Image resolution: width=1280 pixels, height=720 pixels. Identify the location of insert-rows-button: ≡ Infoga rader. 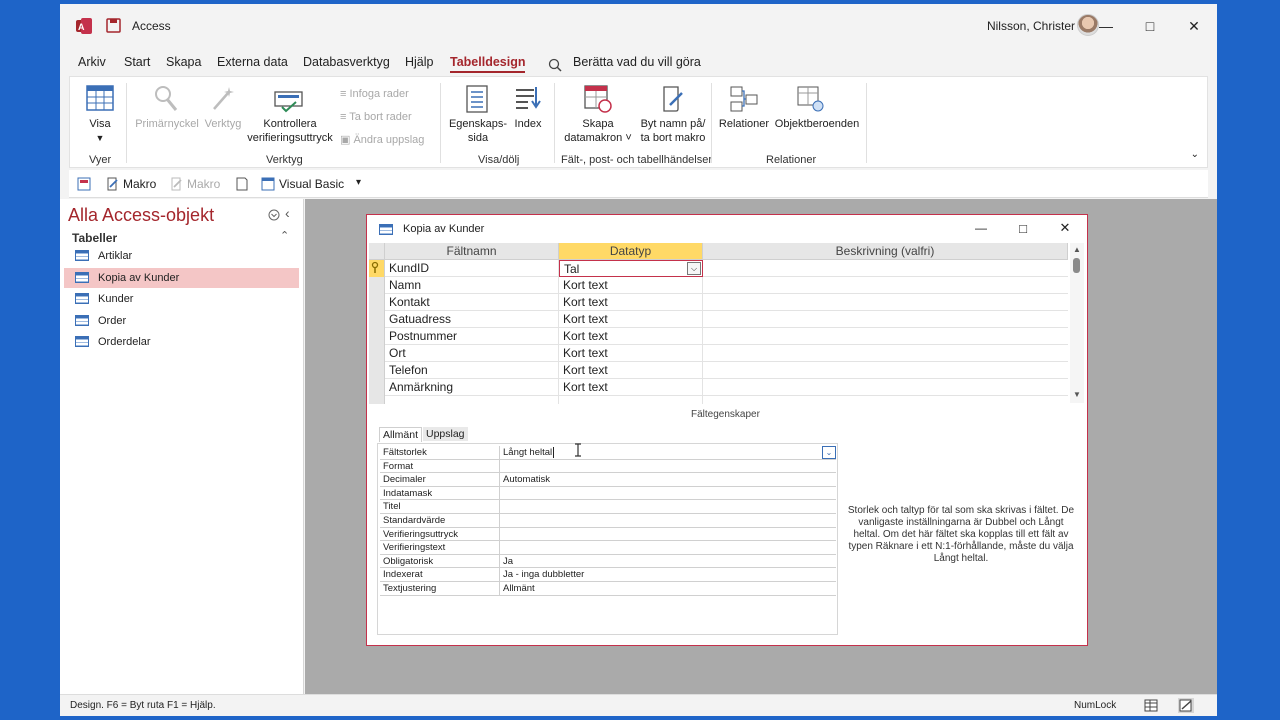
(374, 94).